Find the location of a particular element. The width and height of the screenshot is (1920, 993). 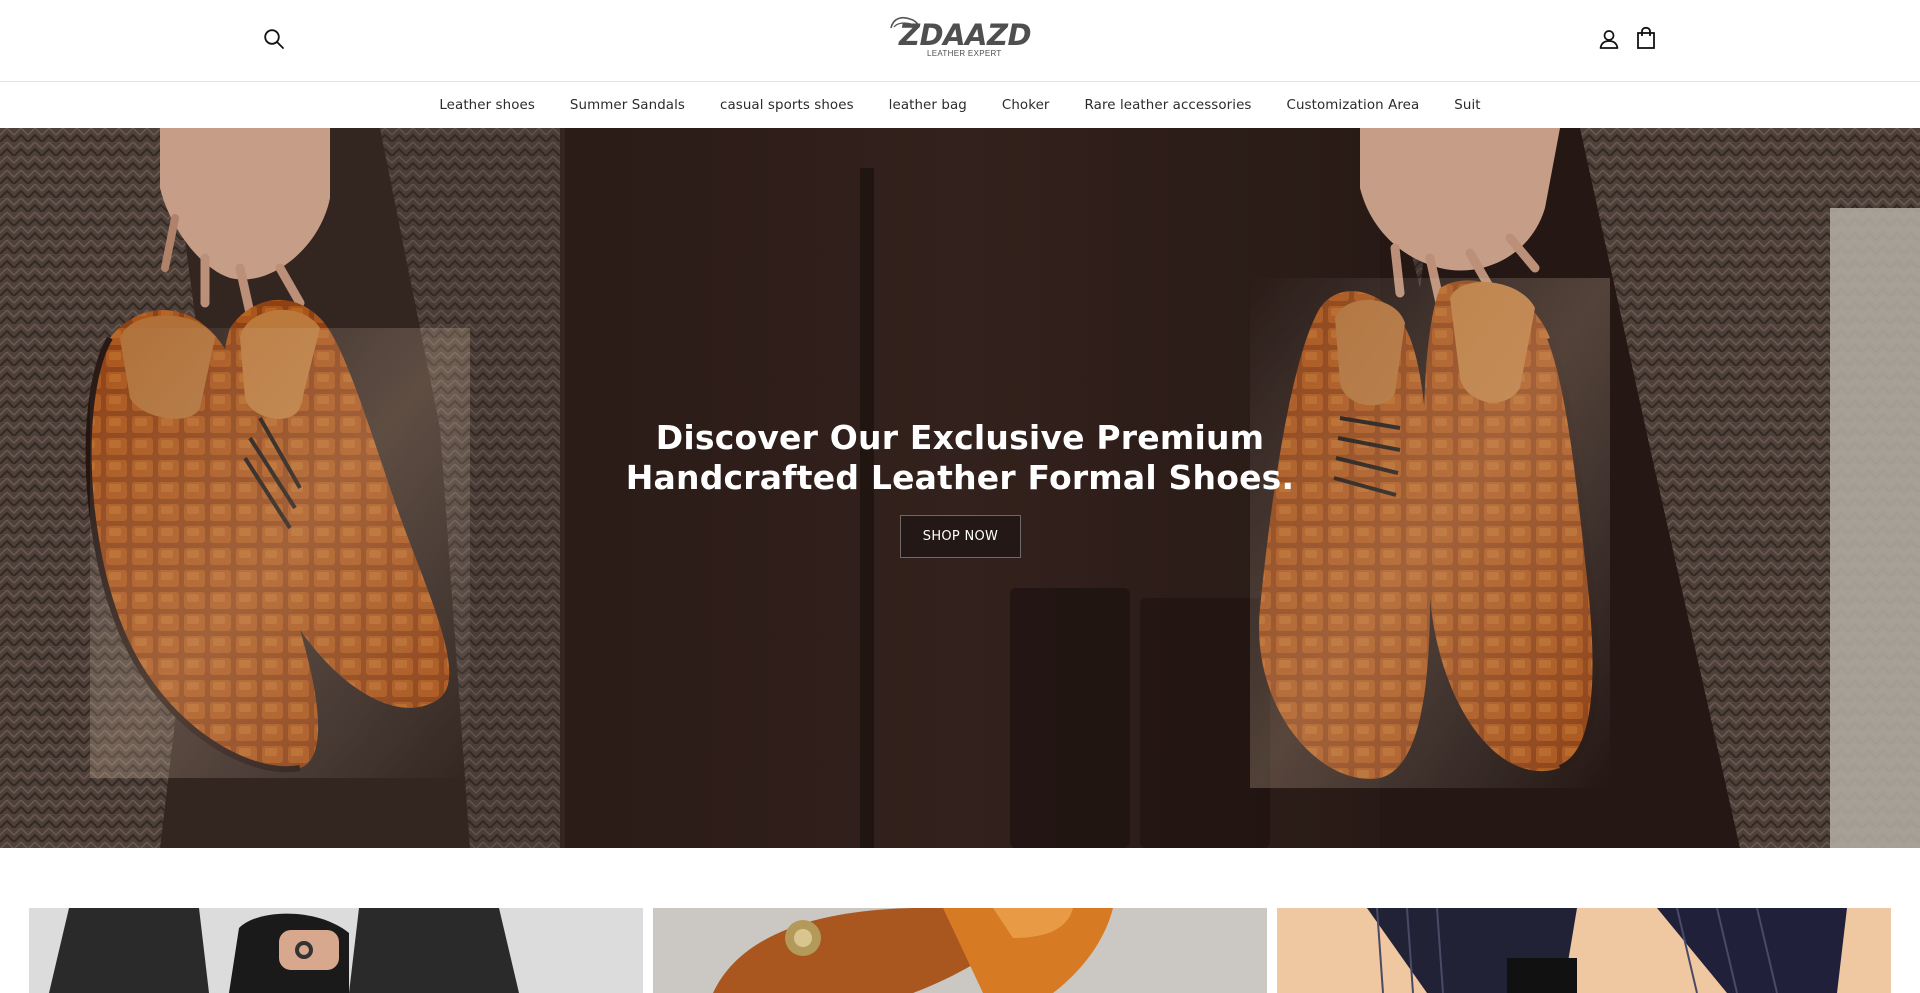

cart-button is located at coordinates (1646, 38).